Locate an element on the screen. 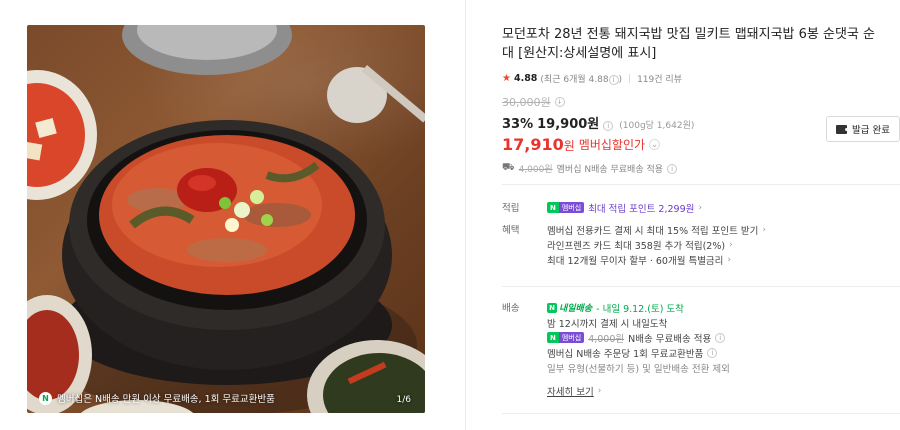  discount-percent: 33% is located at coordinates (518, 124).